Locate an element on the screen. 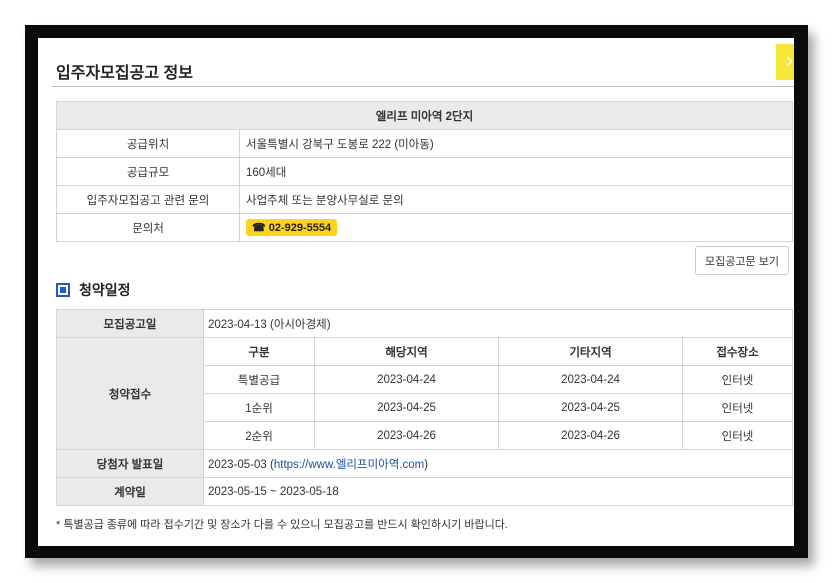 This screenshot has width=832, height=583. close-button: › is located at coordinates (785, 62).